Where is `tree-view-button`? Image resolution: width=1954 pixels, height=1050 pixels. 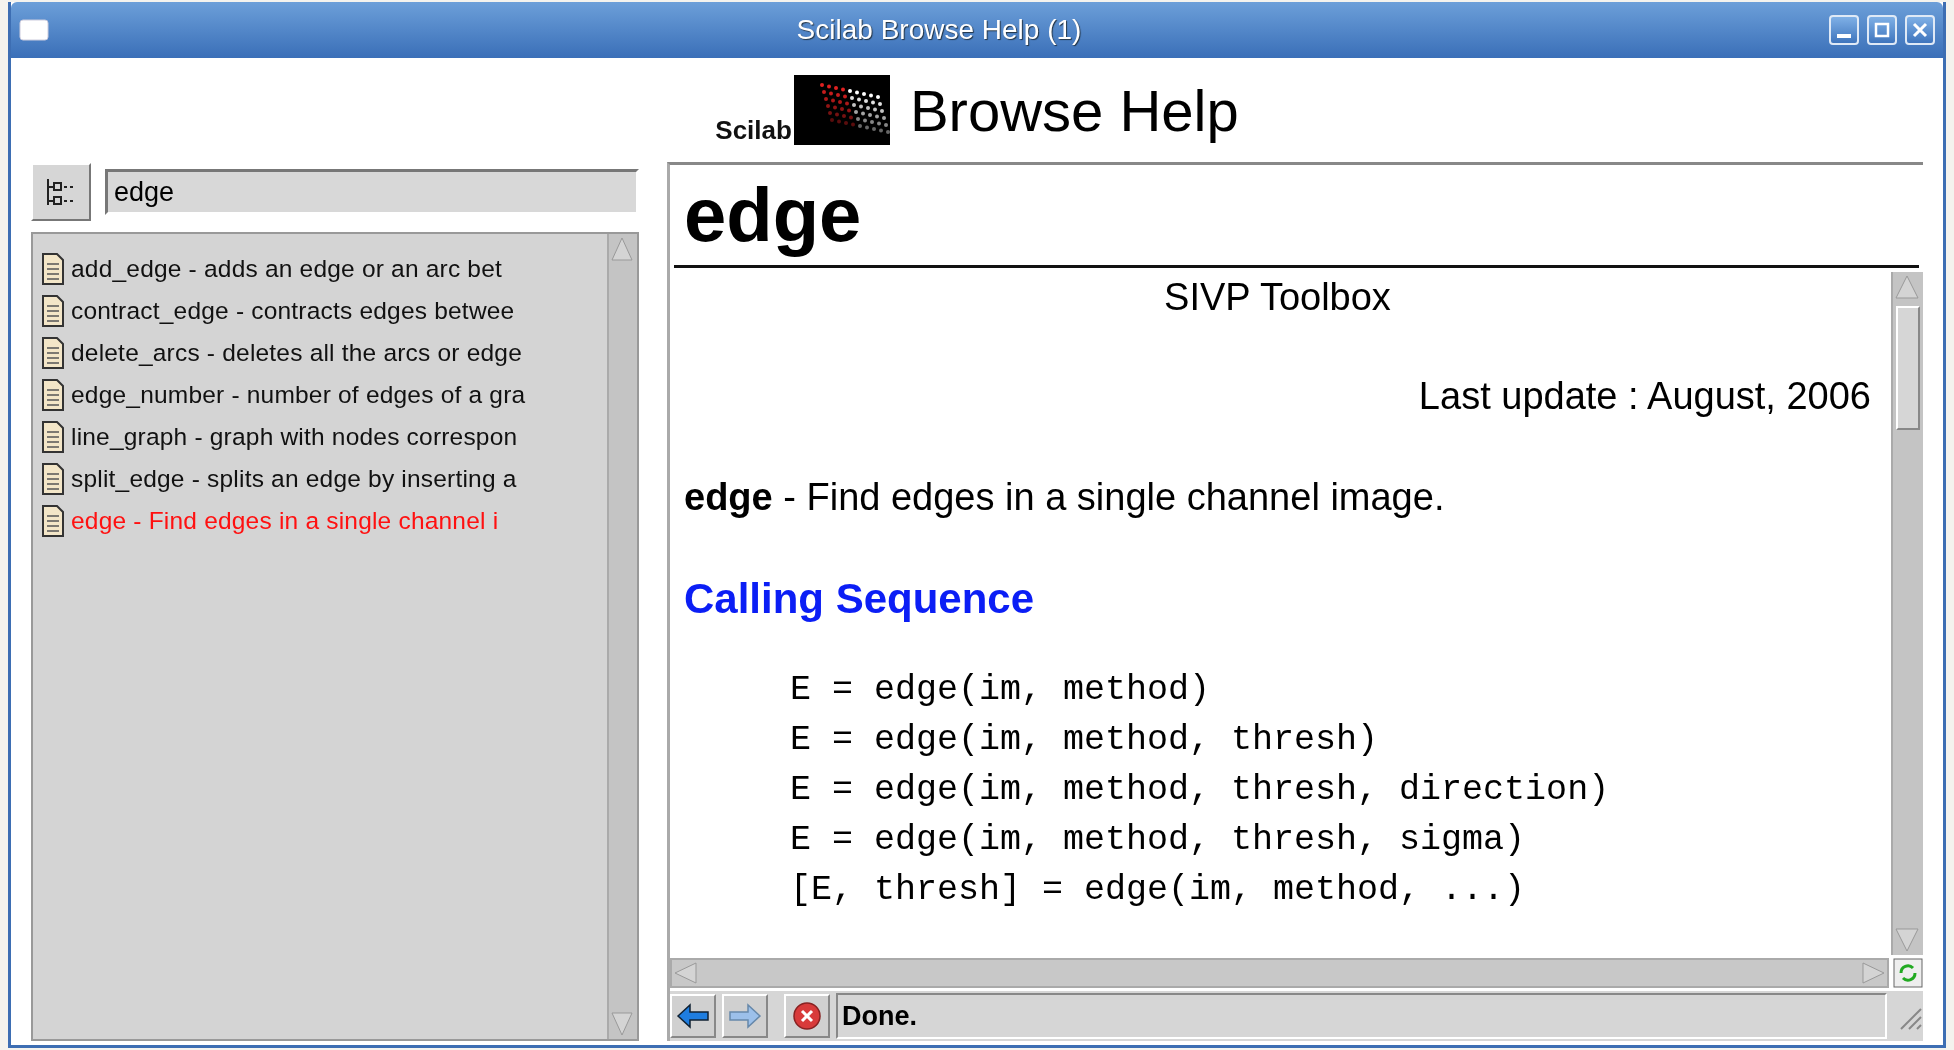 tree-view-button is located at coordinates (61, 192).